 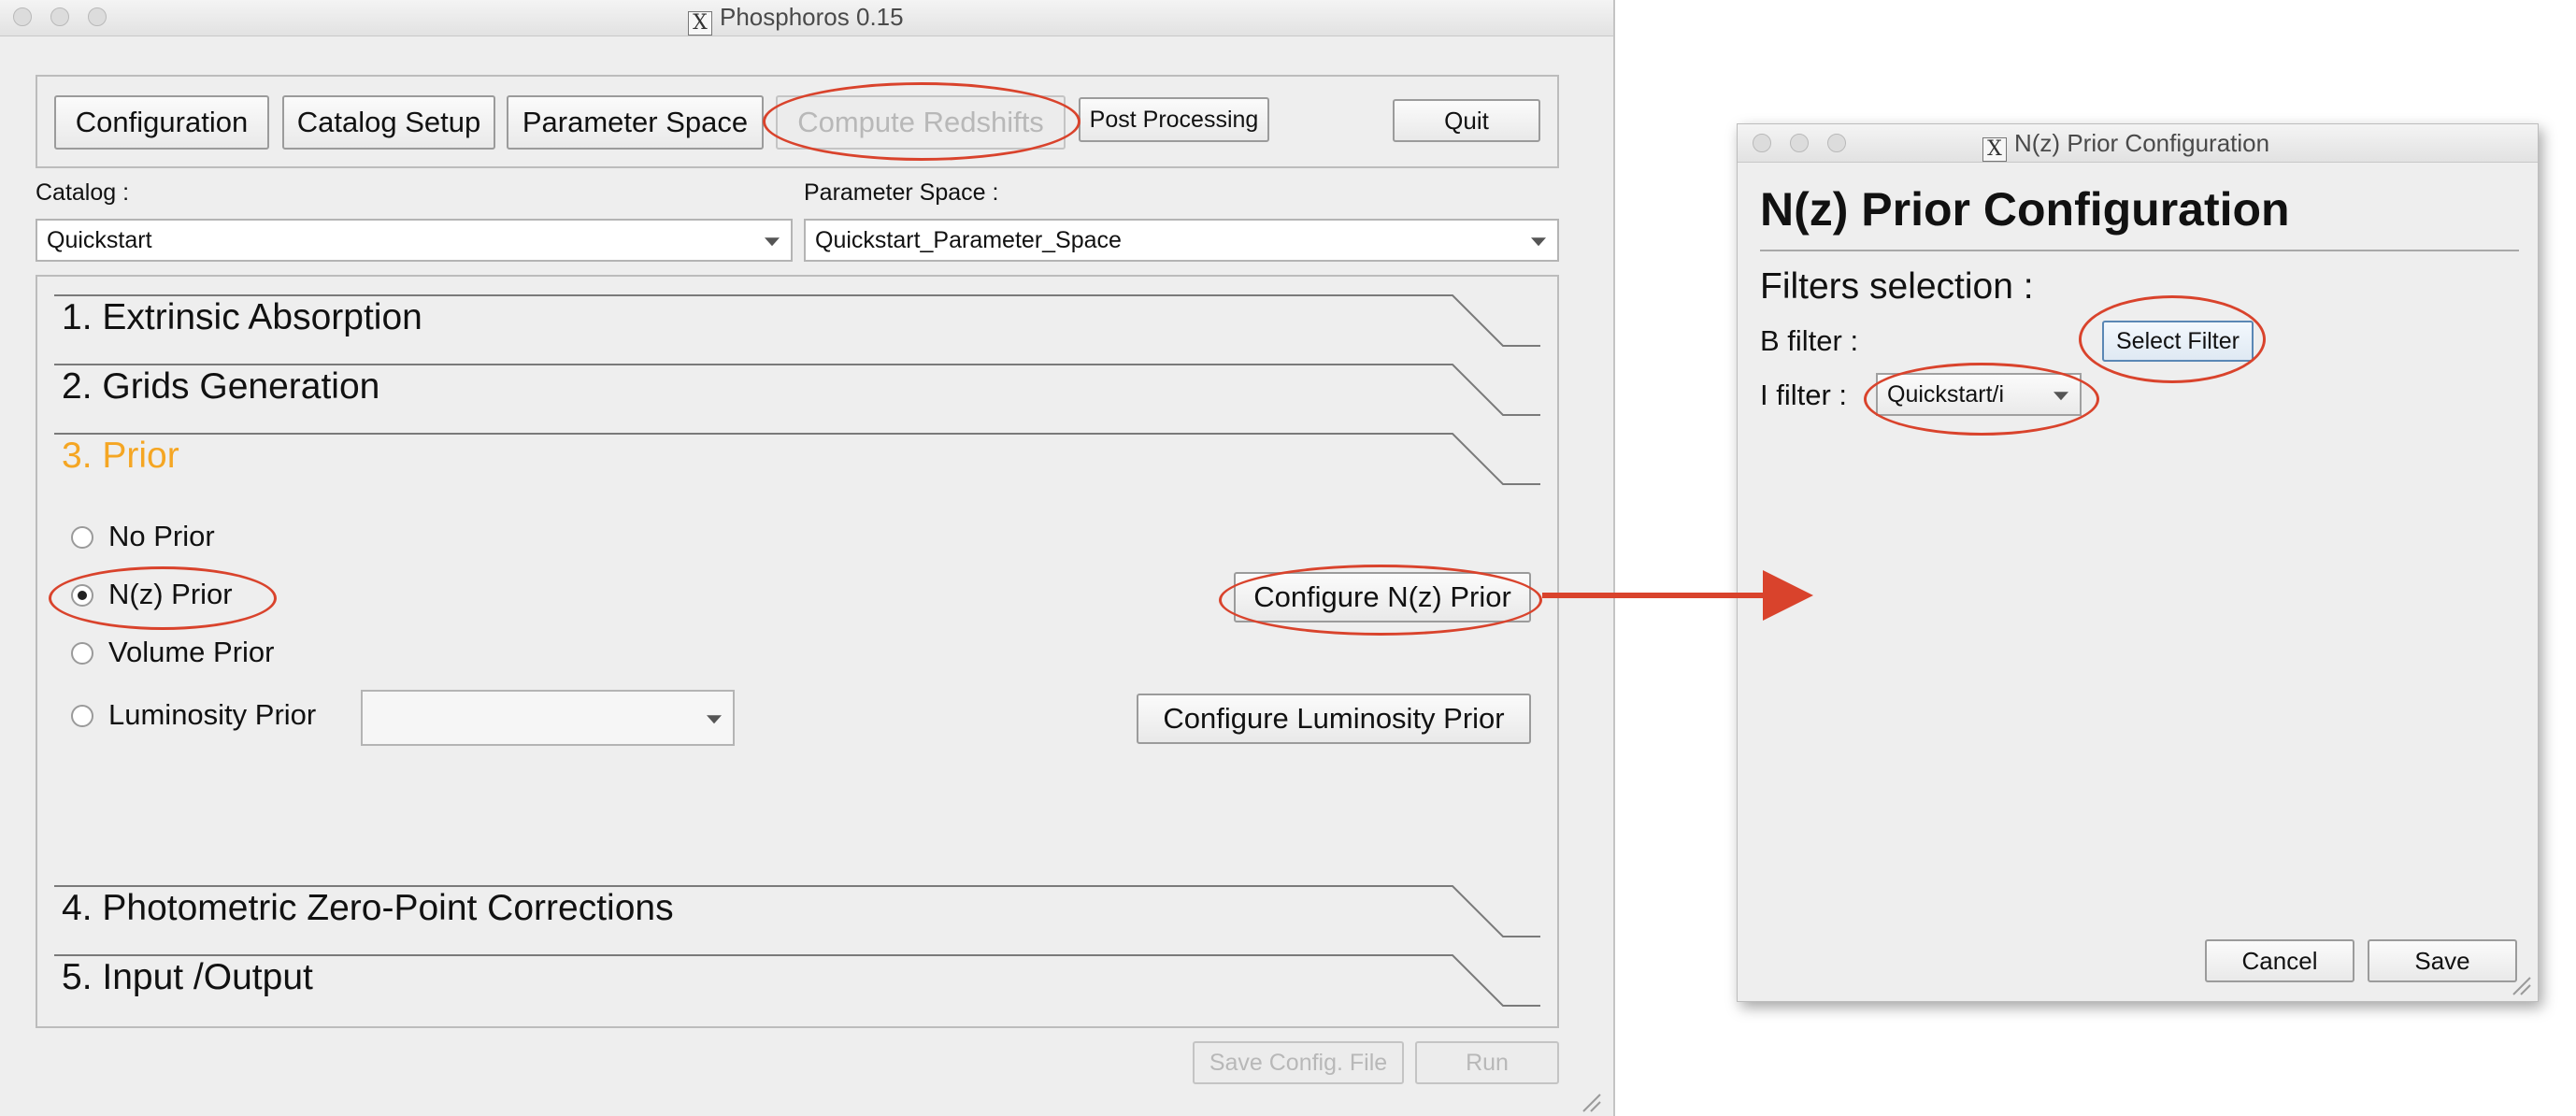 I want to click on run-button: Run, so click(x=1487, y=1062).